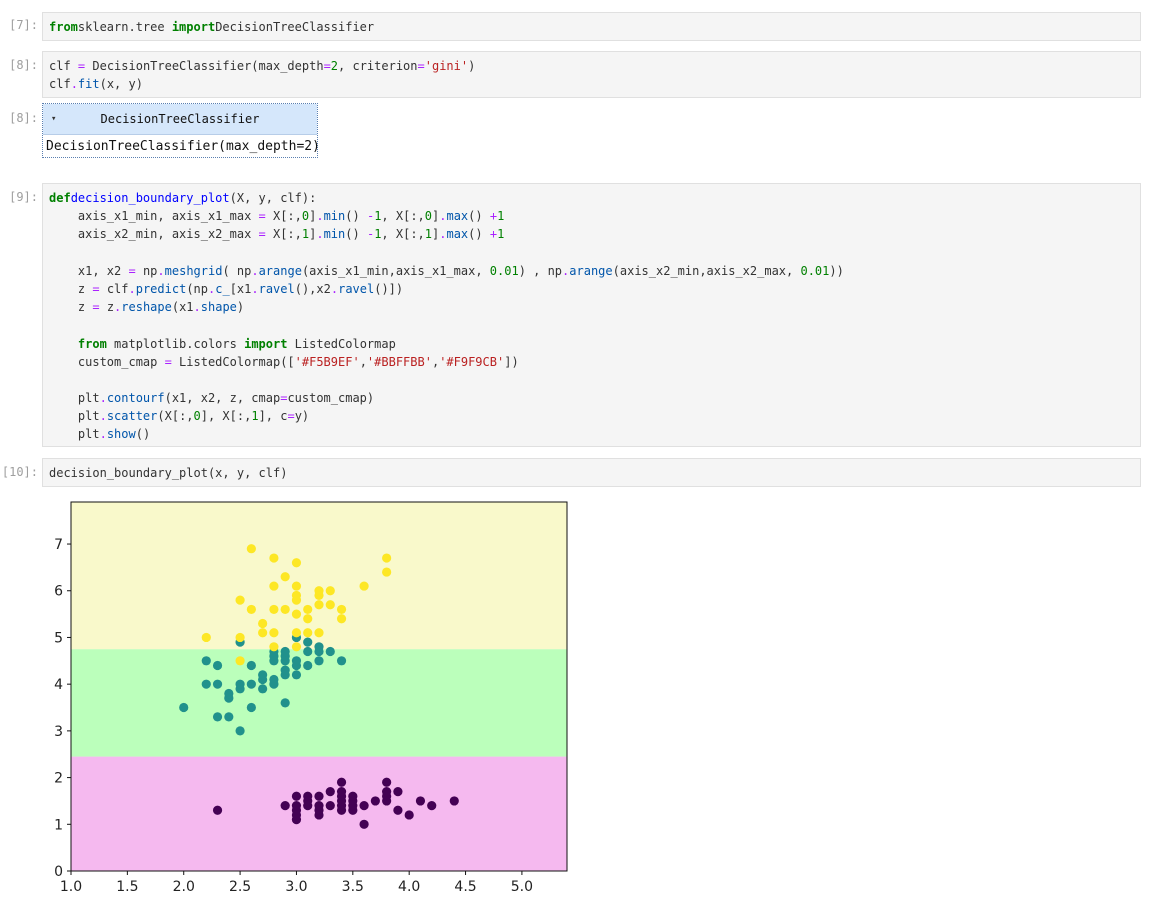 This screenshot has width=1150, height=900. What do you see at coordinates (280, 270) in the screenshot?
I see `code-token: arange` at bounding box center [280, 270].